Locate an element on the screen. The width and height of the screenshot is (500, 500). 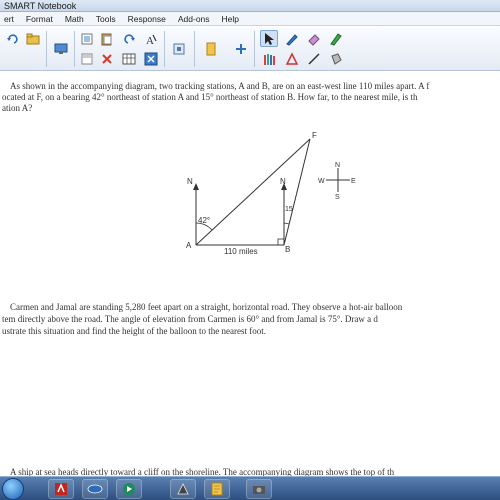
svg-text: A is located at coordinates (150, 40).